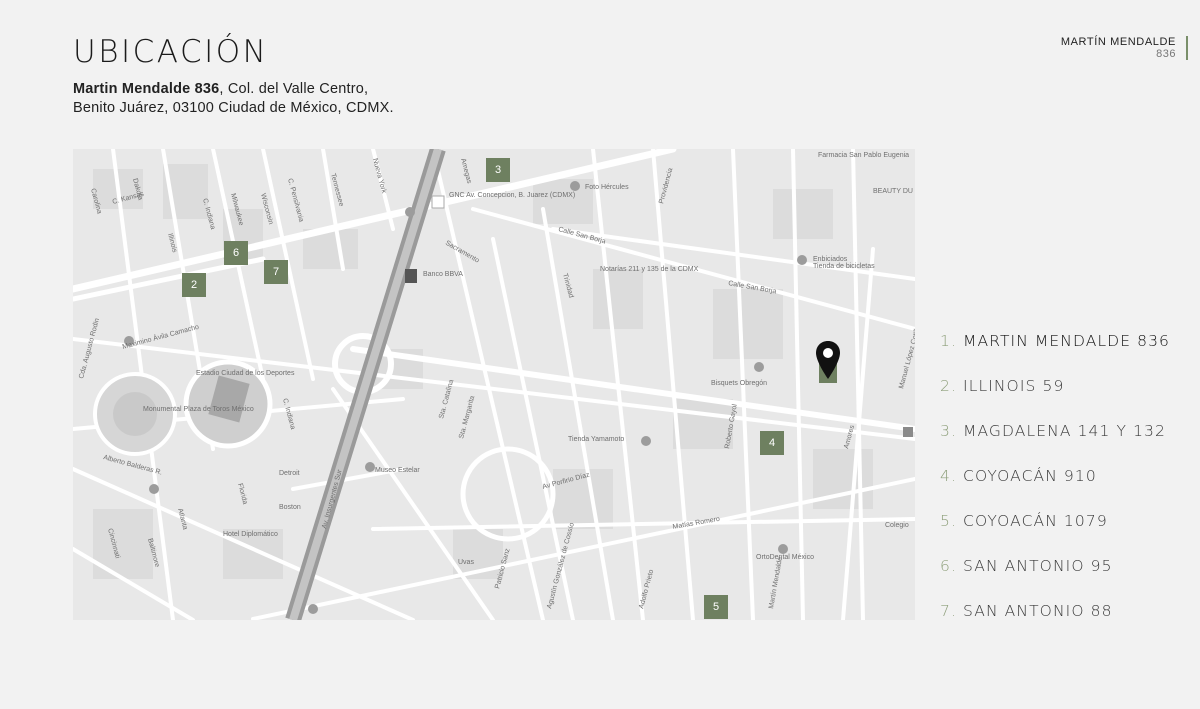 The image size is (1200, 709). Describe the element at coordinates (828, 360) in the screenshot. I see `location-pin-icon` at that location.